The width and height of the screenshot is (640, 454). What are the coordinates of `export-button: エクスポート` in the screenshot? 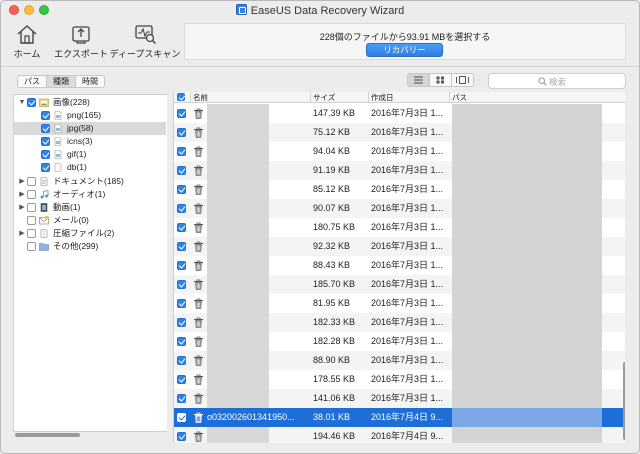 It's located at (81, 41).